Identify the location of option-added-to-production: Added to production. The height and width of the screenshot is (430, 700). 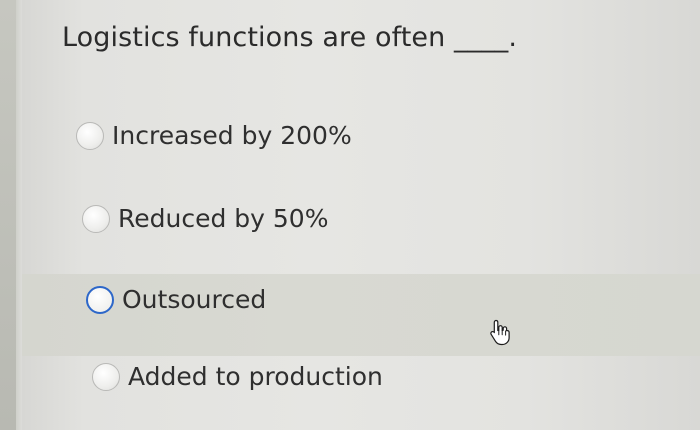
(237, 376).